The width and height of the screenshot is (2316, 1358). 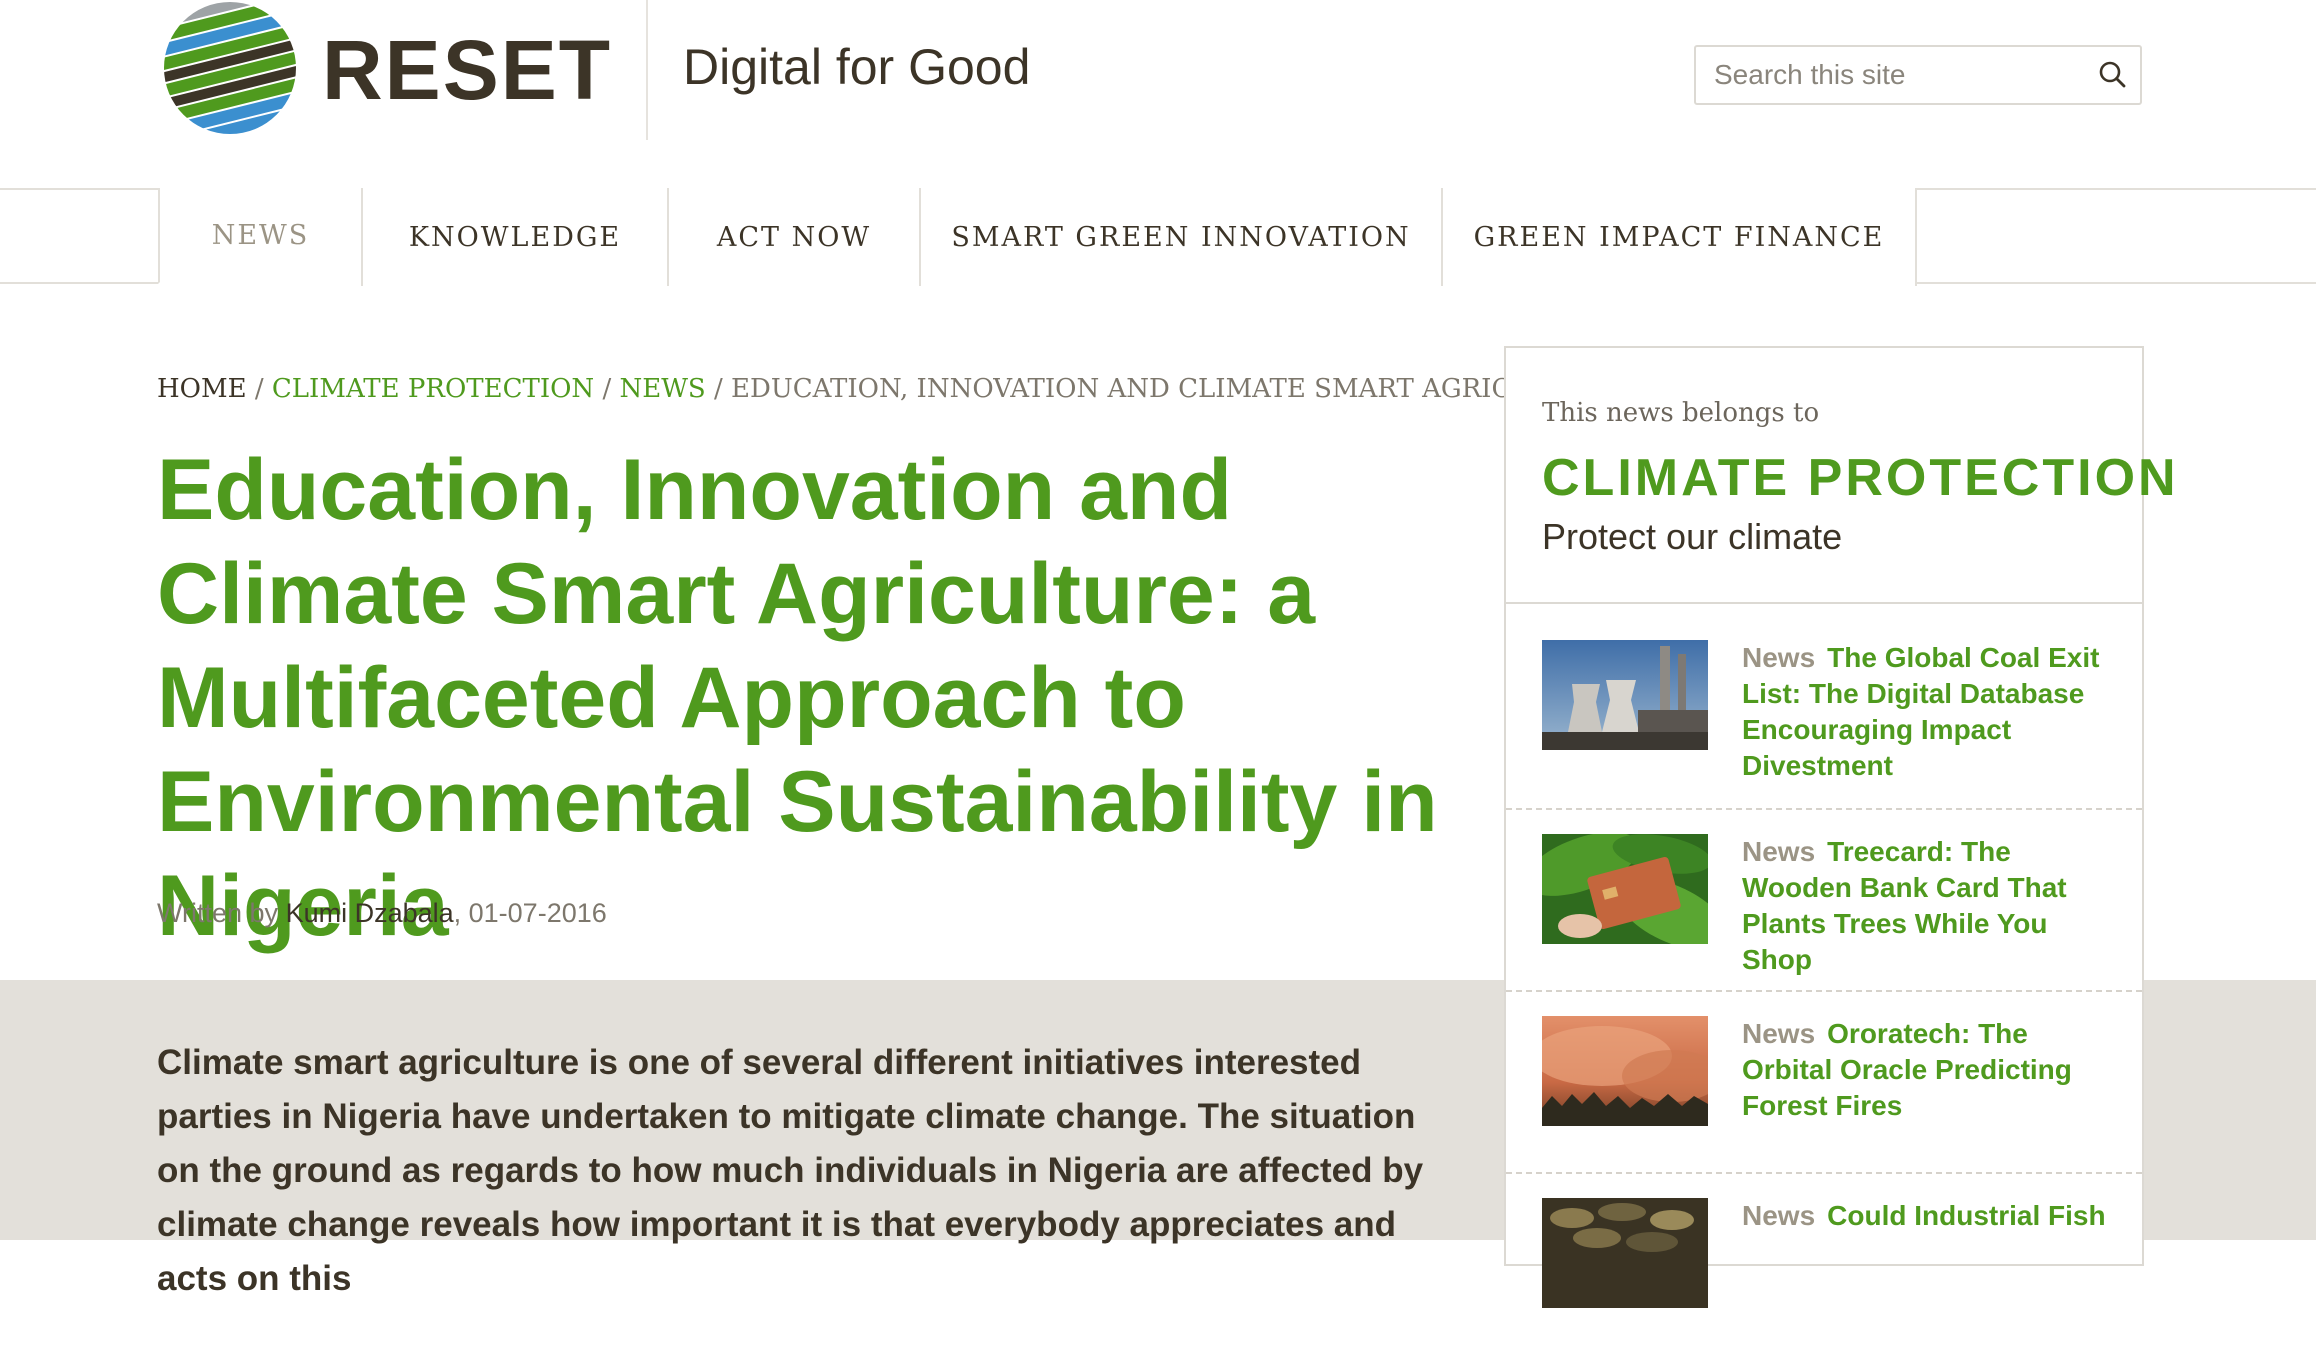 What do you see at coordinates (202, 389) in the screenshot?
I see `breadcrumb-home: HOME` at bounding box center [202, 389].